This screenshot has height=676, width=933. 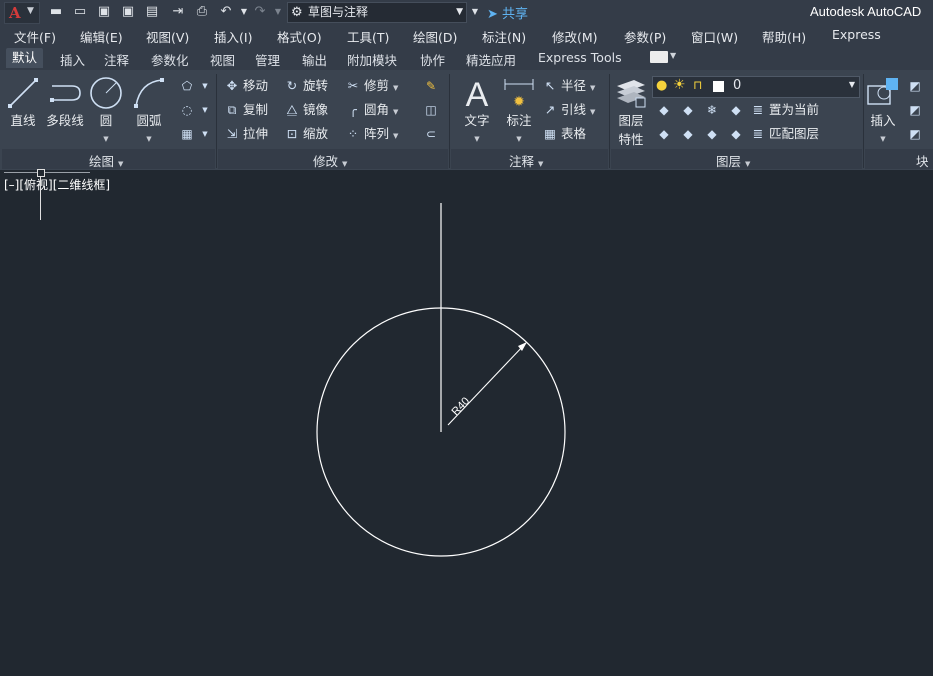 What do you see at coordinates (461, 406) in the screenshot?
I see `radius-dimension-text: R40` at bounding box center [461, 406].